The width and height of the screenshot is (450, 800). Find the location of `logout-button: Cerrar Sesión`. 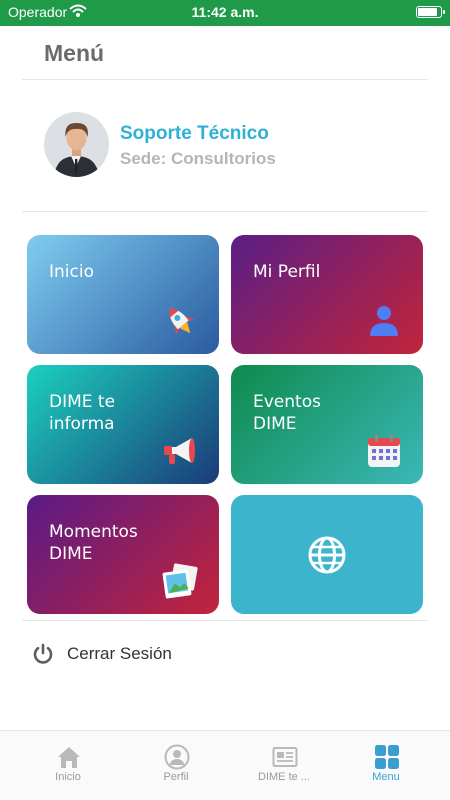

logout-button: Cerrar Sesión is located at coordinates (102, 654).